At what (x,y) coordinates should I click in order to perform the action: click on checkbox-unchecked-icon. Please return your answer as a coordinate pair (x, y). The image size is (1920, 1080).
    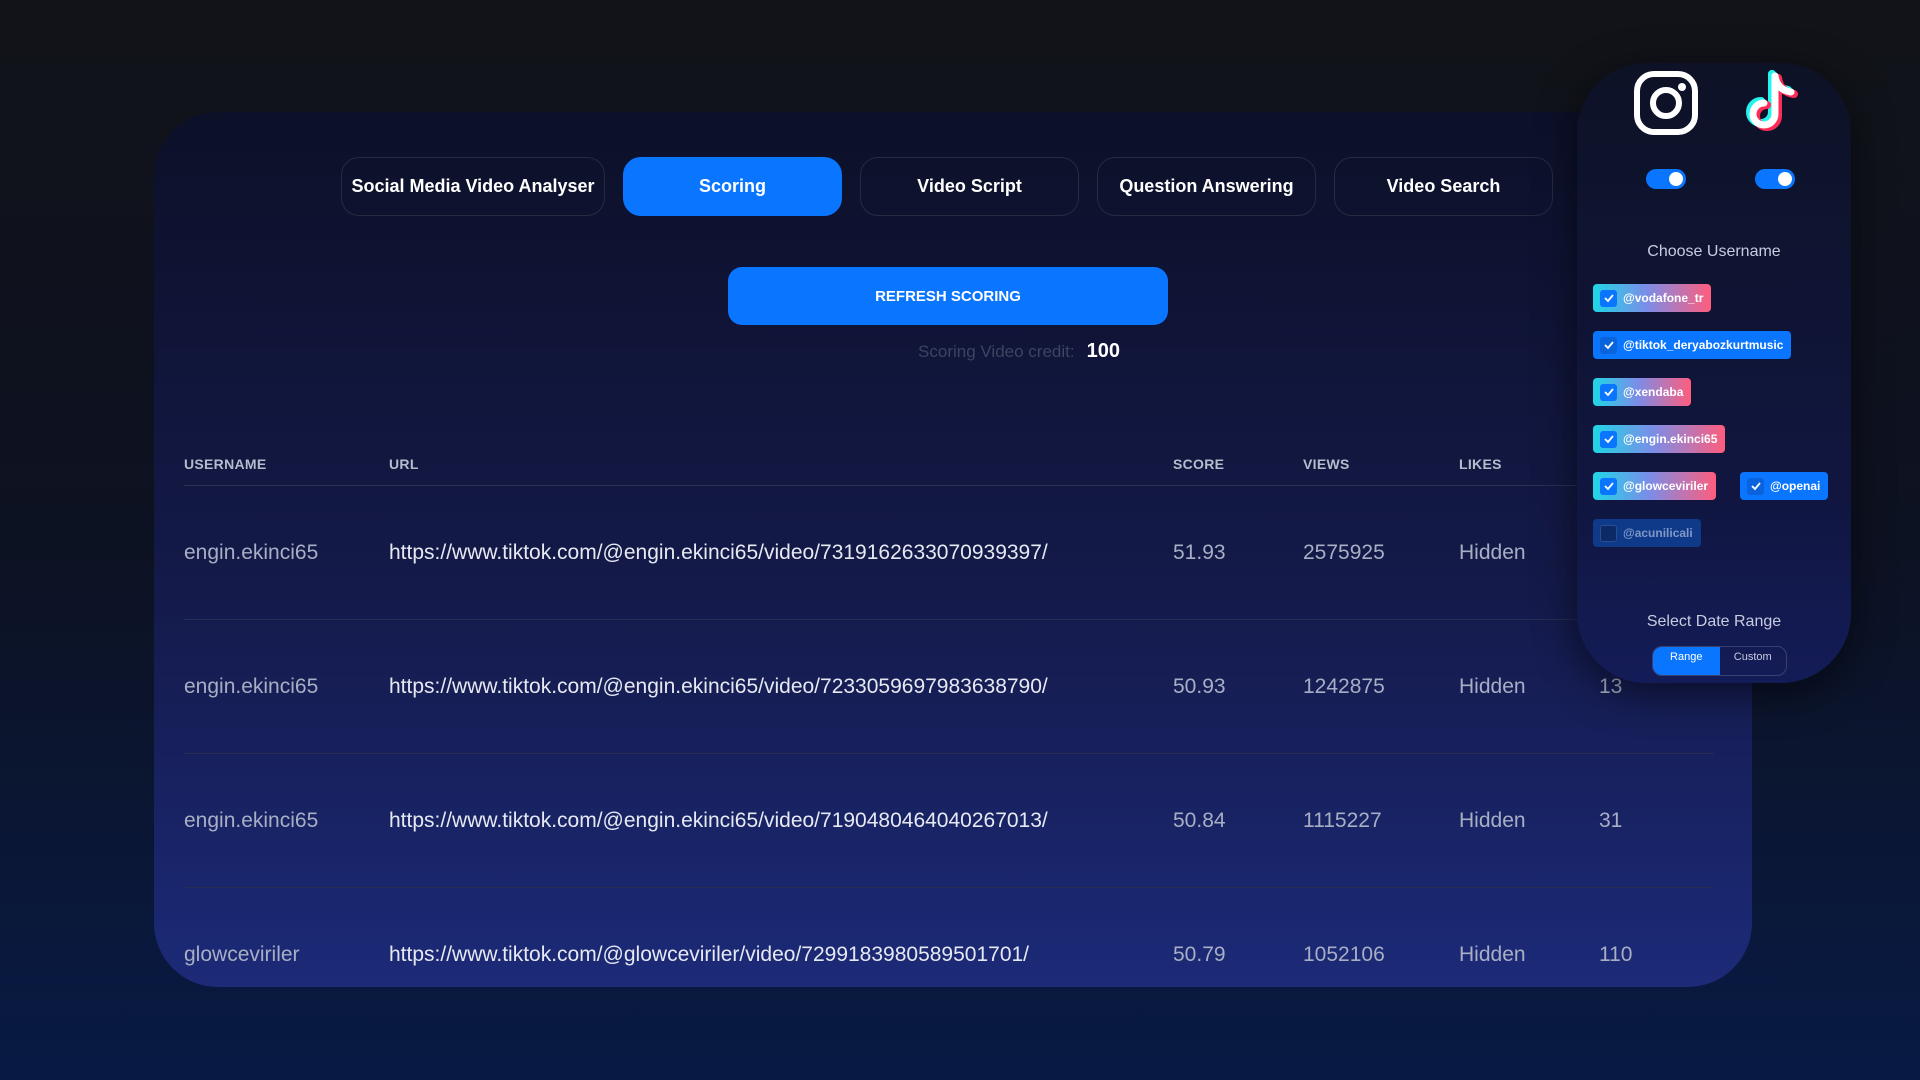
    Looking at the image, I should click on (1608, 533).